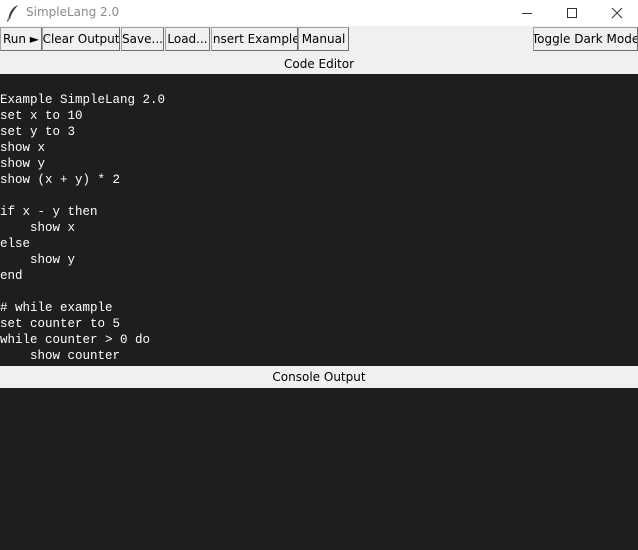  I want to click on console-output-text, so click(319, 392).